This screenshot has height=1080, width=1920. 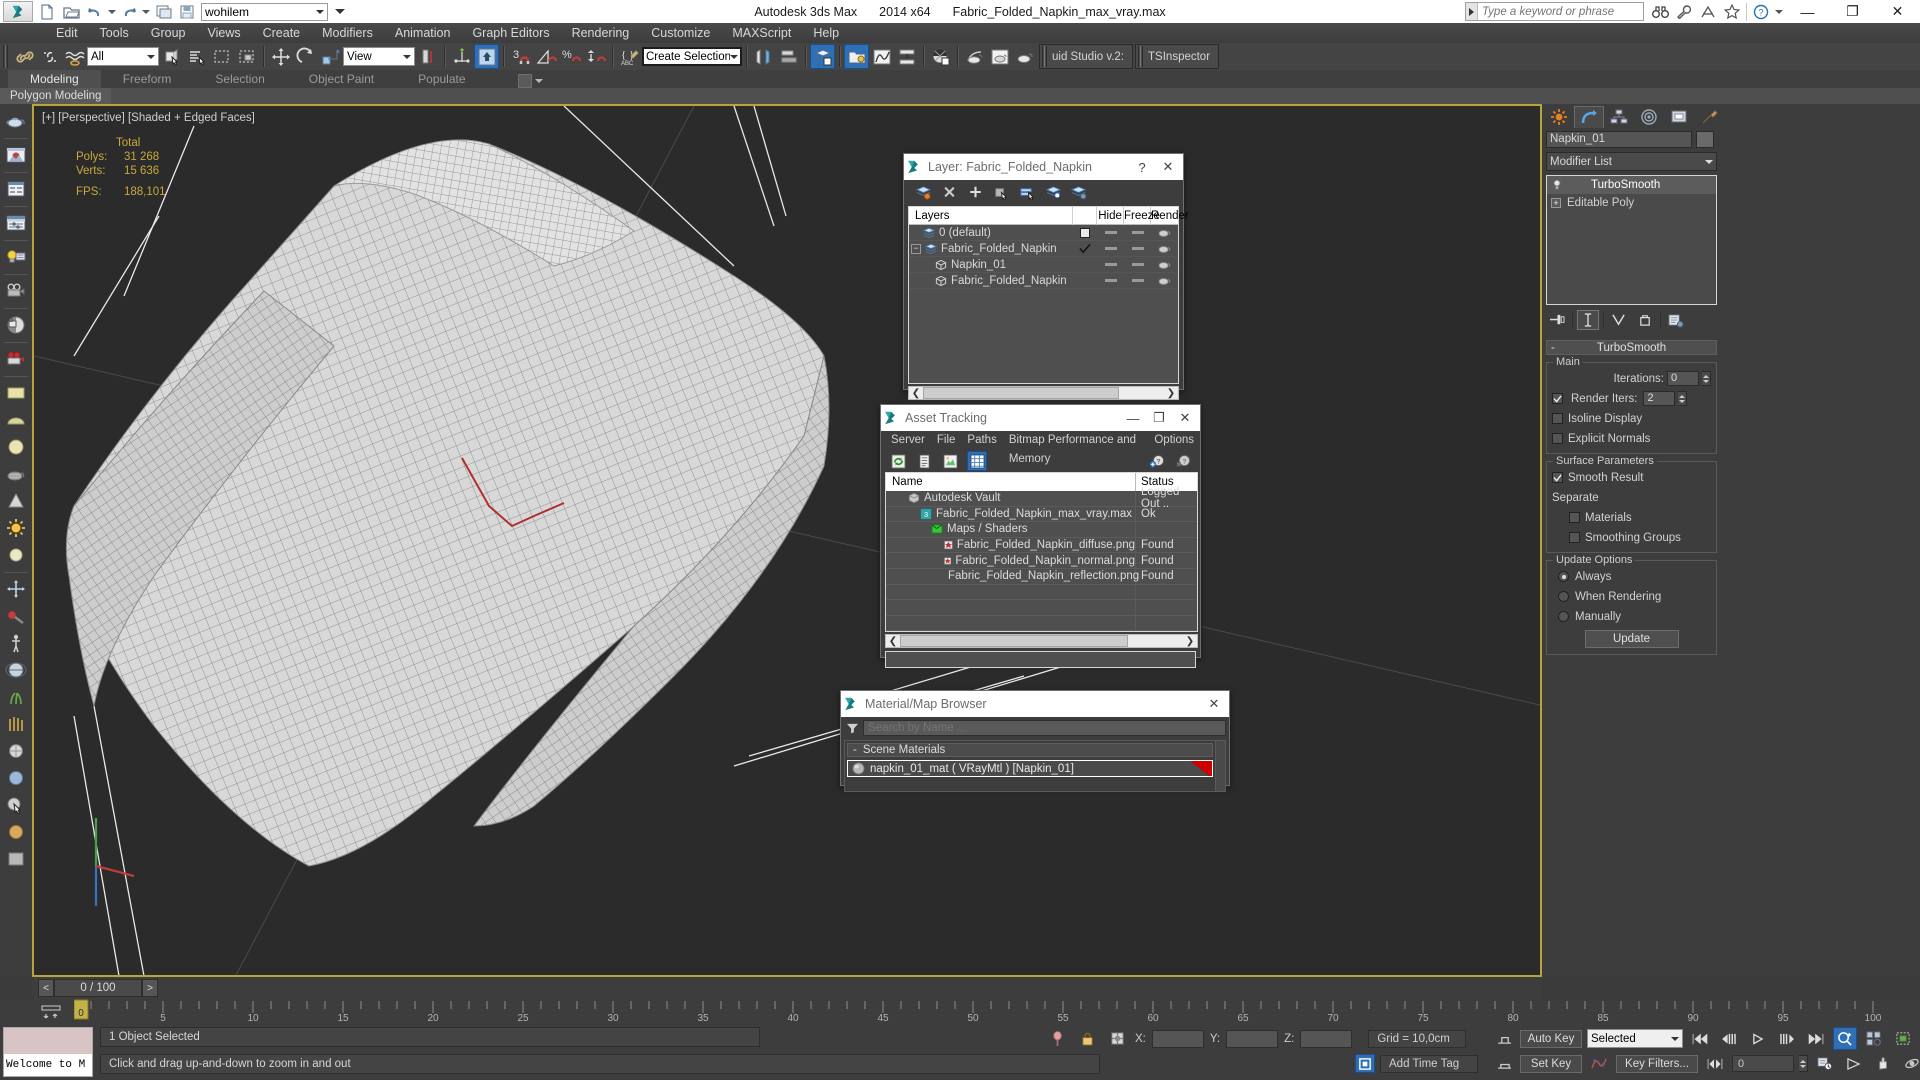 What do you see at coordinates (1043, 249) in the screenshot?
I see `layer-row: − Fabric_Folded_Napkin` at bounding box center [1043, 249].